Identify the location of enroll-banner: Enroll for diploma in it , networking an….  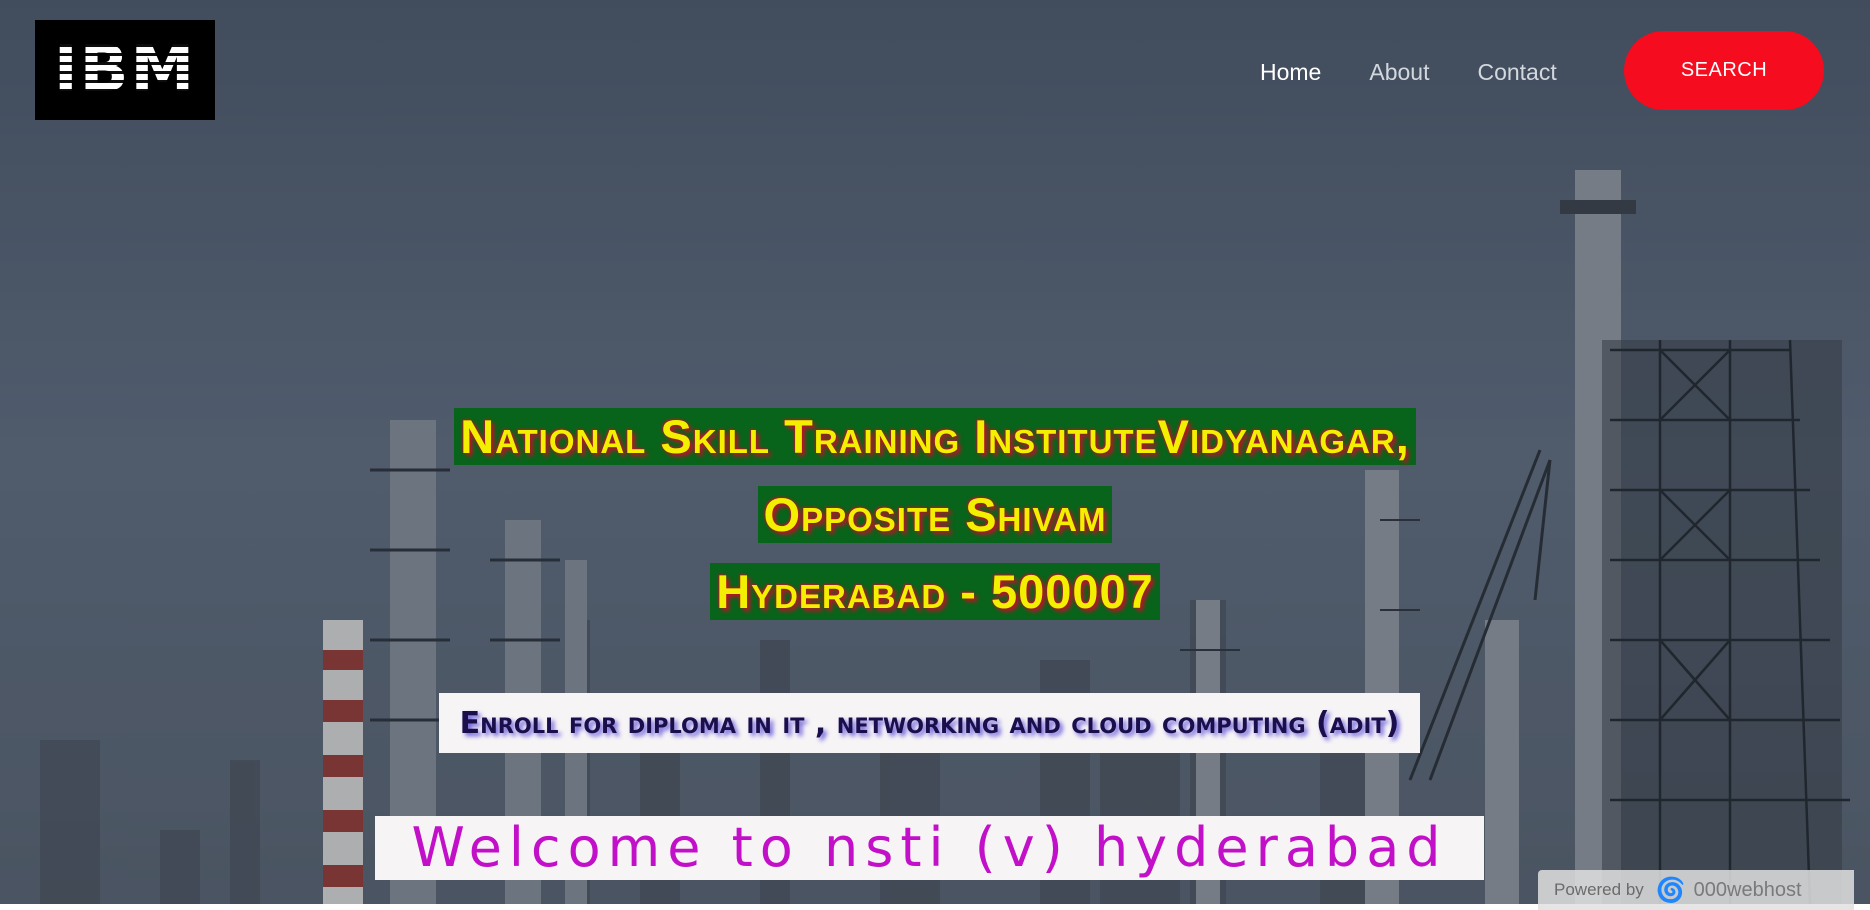
(929, 723).